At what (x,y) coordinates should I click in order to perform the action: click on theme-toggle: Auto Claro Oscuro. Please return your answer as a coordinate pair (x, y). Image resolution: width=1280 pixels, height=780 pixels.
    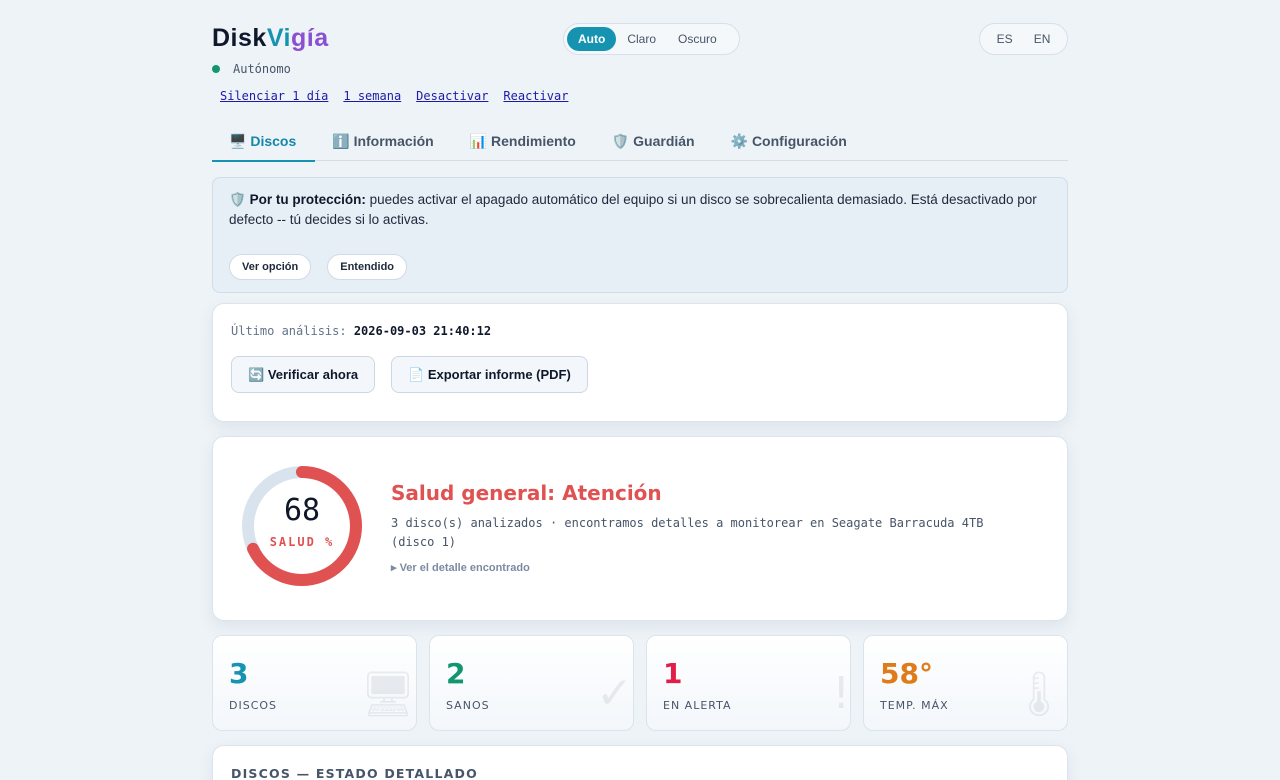
    Looking at the image, I should click on (651, 39).